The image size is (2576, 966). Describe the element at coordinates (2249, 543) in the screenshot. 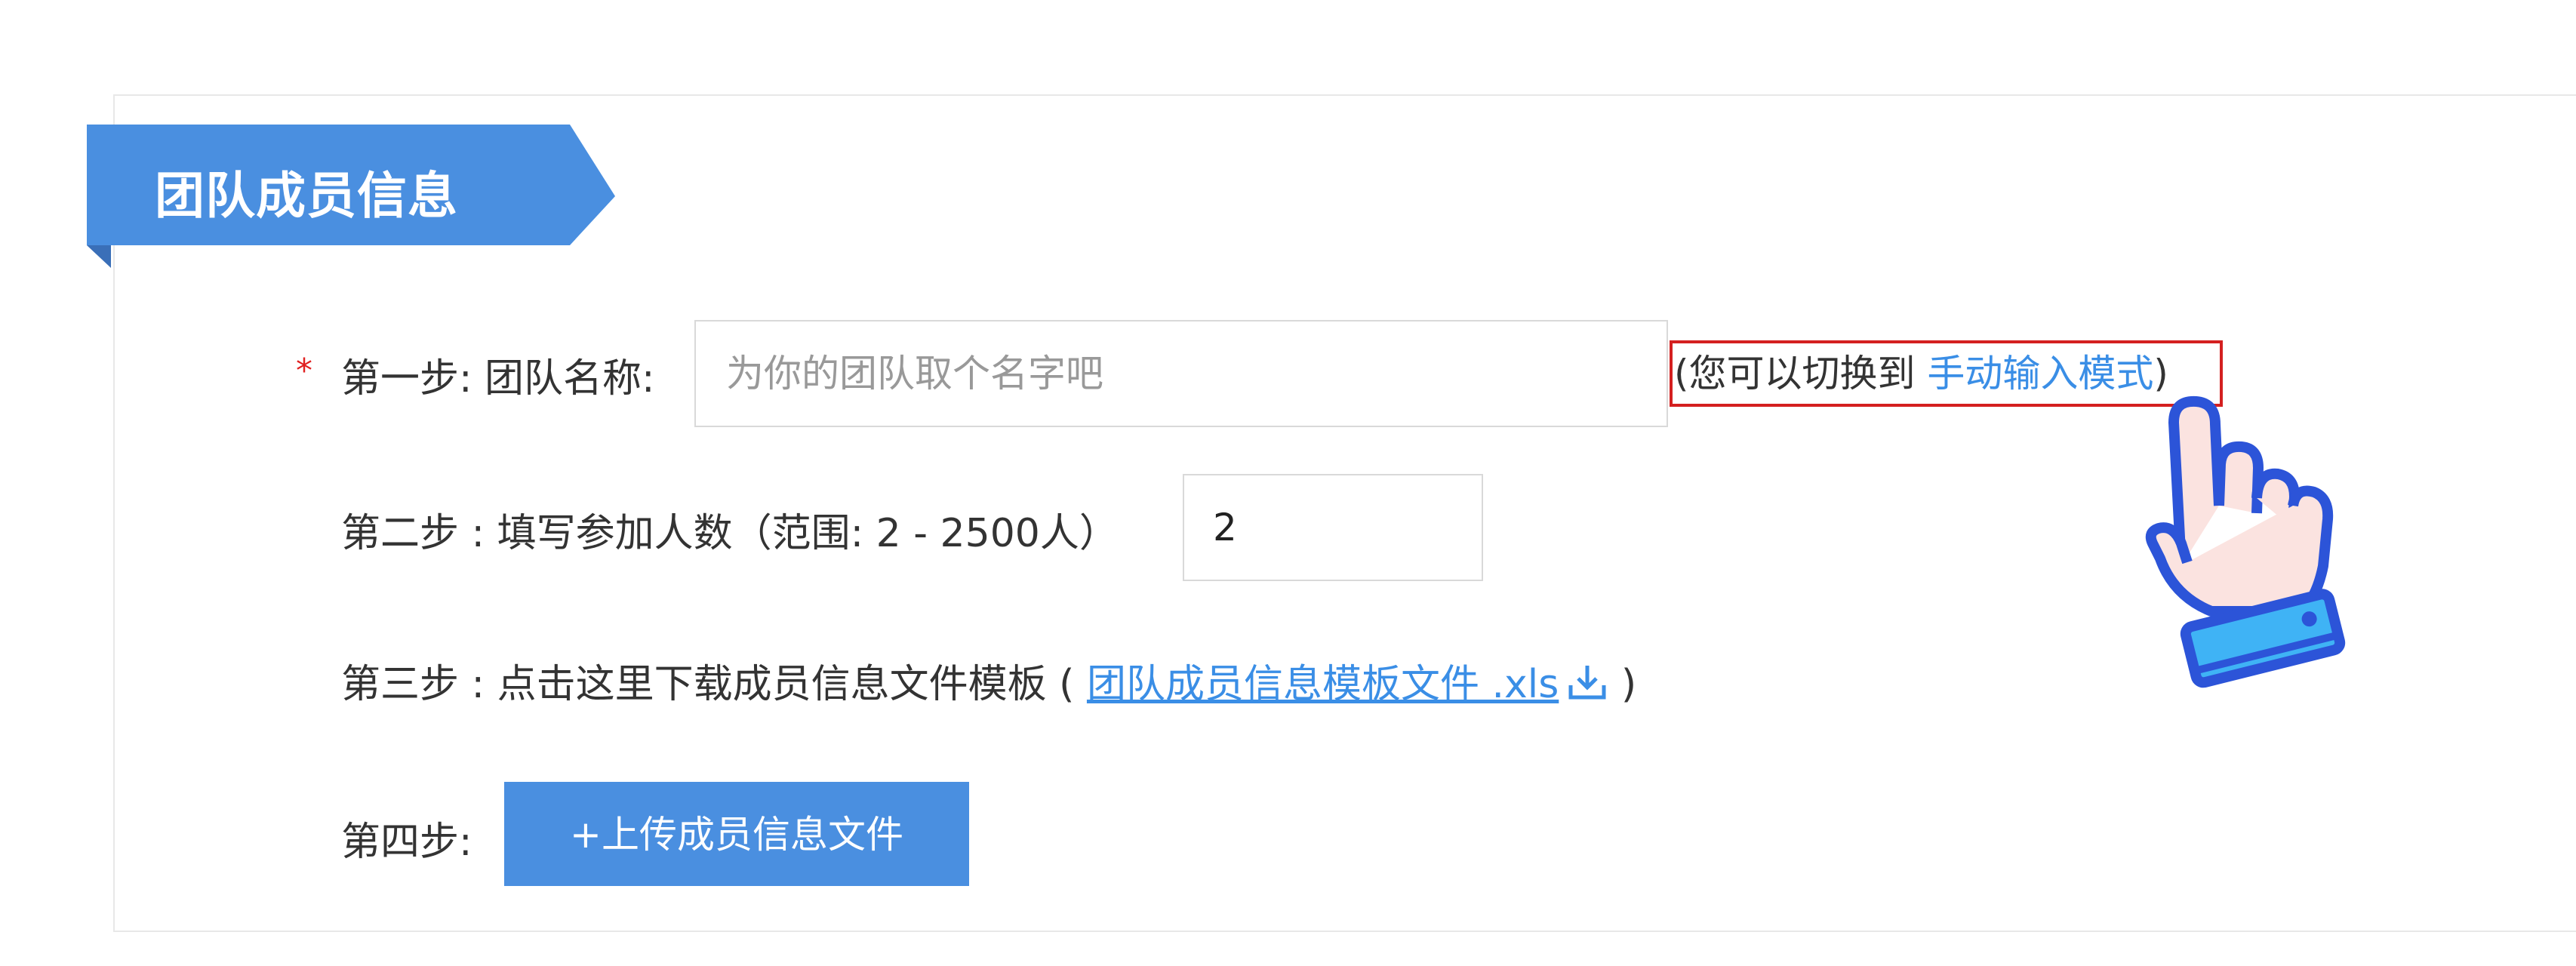

I see `hand-pointer-icon` at that location.